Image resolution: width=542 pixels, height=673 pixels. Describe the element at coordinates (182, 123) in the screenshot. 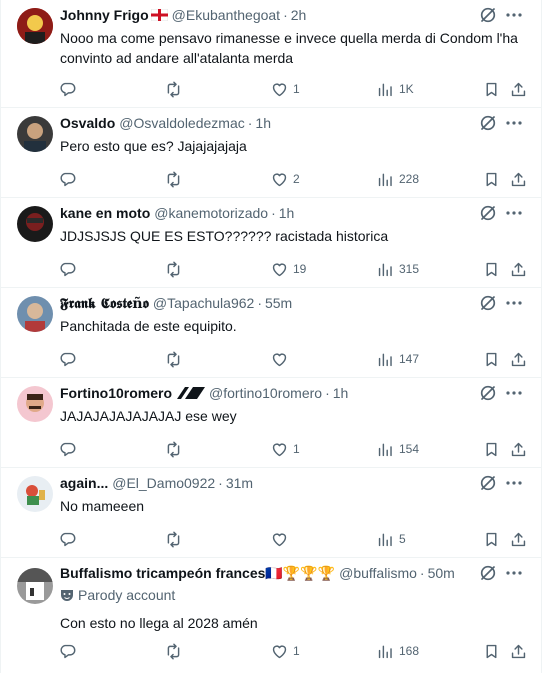

I see `user-handle: @Osvaldoledezmac` at that location.